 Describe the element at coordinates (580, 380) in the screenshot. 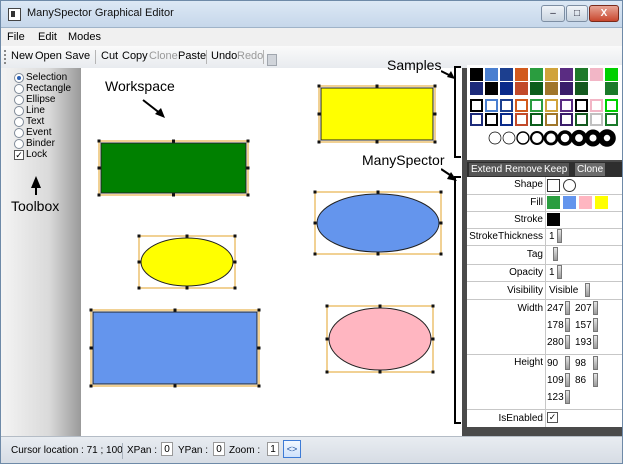

I see `height-value: 86` at that location.